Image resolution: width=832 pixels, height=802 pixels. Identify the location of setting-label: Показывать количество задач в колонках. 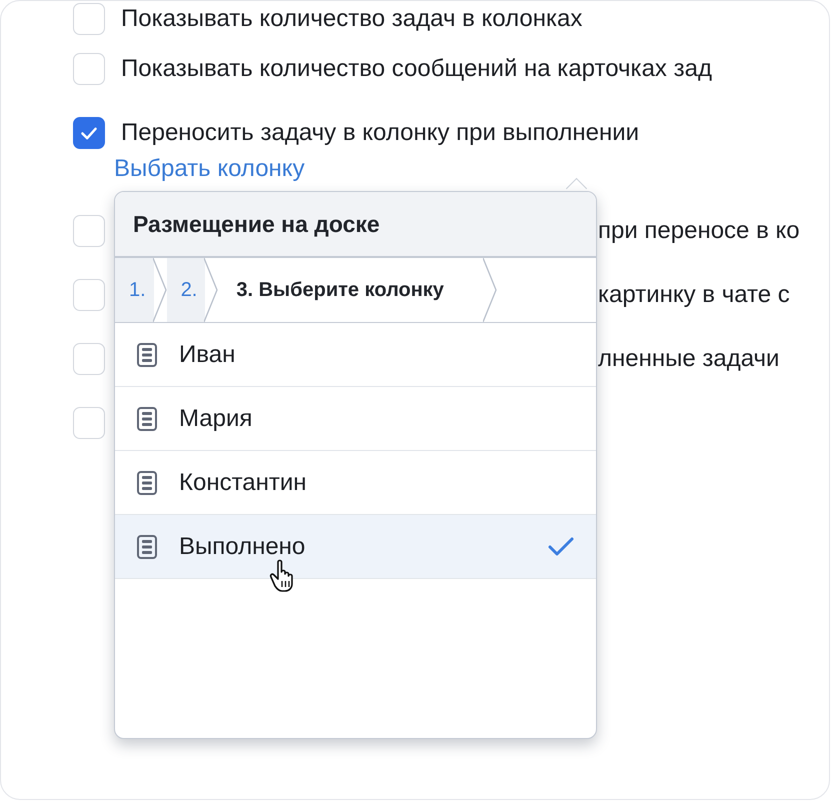
(351, 19).